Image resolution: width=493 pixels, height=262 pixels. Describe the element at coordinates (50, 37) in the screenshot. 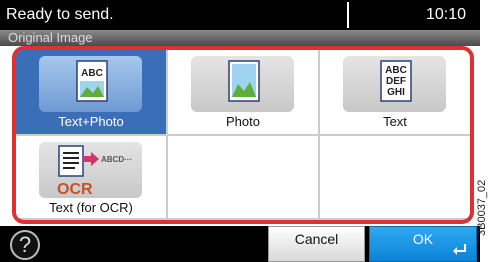

I see `screen-title: Original Image` at that location.